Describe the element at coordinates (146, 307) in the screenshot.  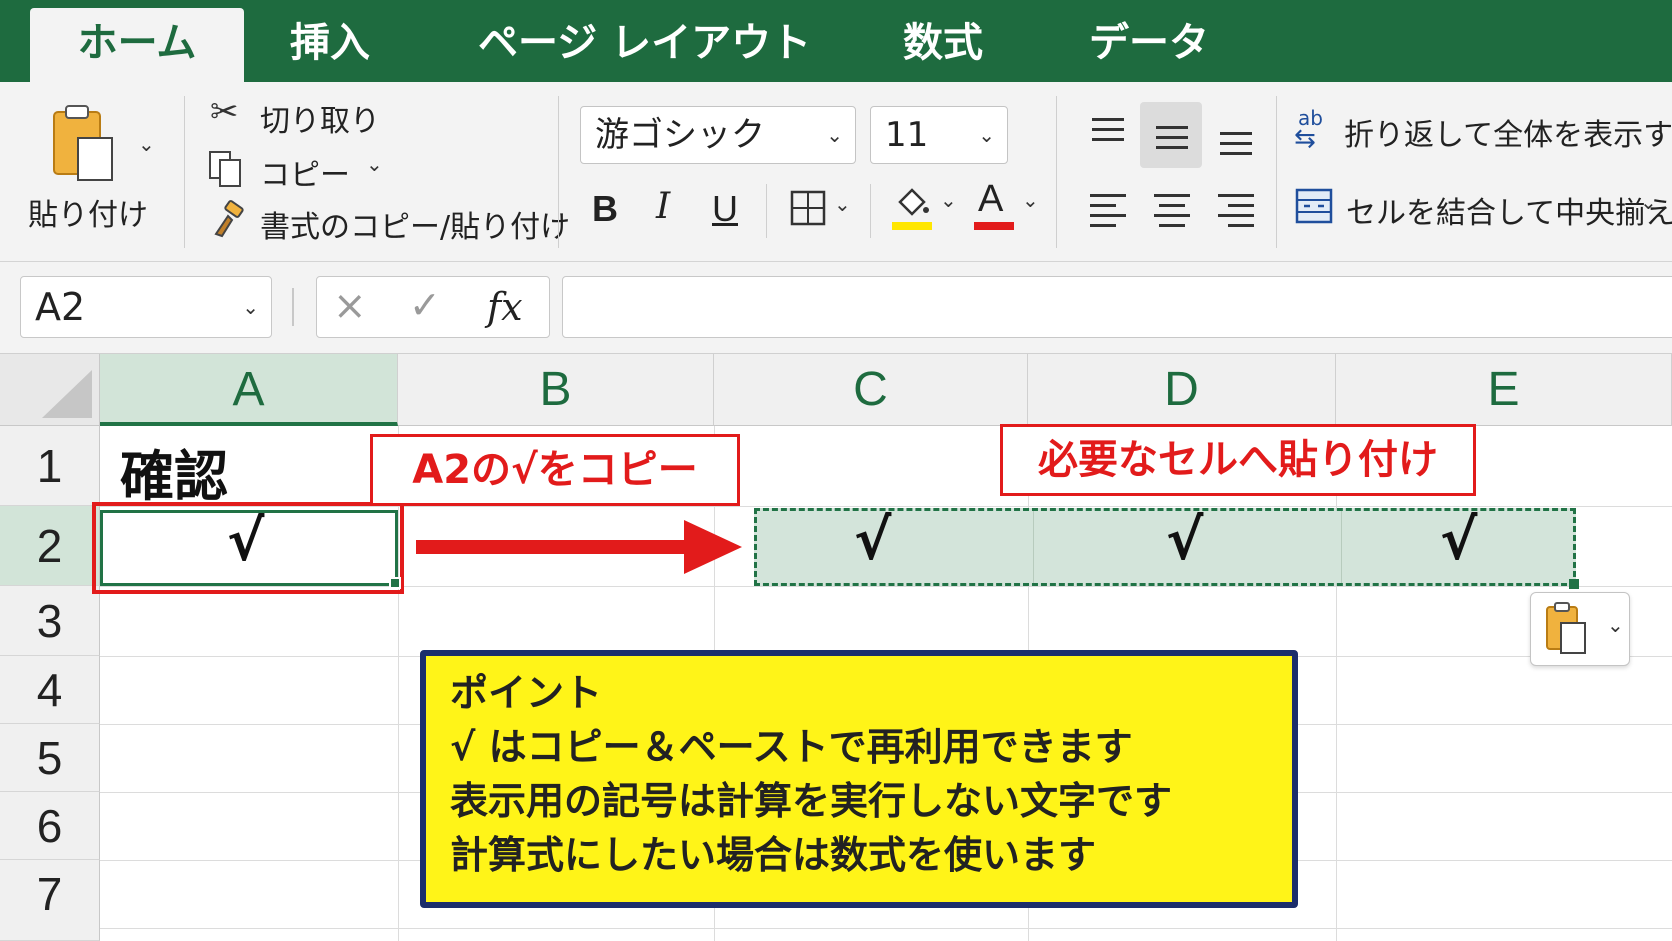
I see `name-box: A2 ⌄` at that location.